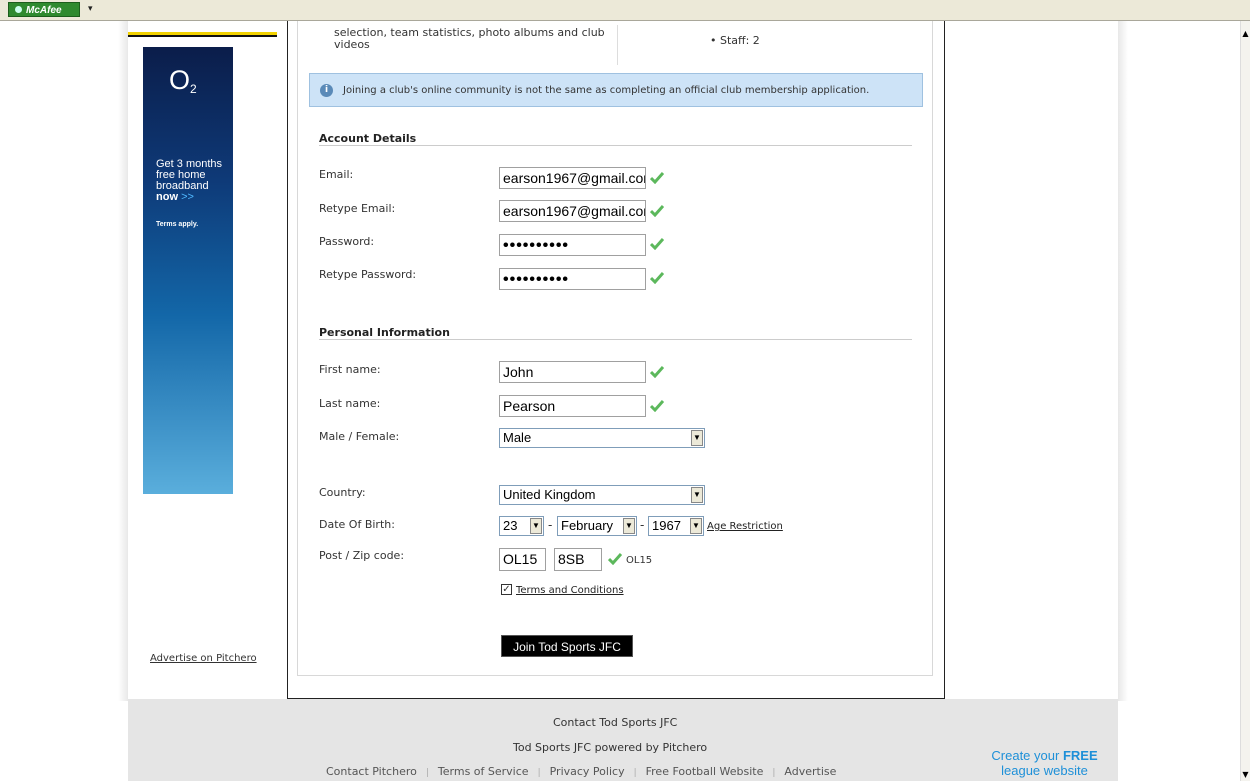 The width and height of the screenshot is (1250, 781). I want to click on last-name-valid-check-icon, so click(657, 406).